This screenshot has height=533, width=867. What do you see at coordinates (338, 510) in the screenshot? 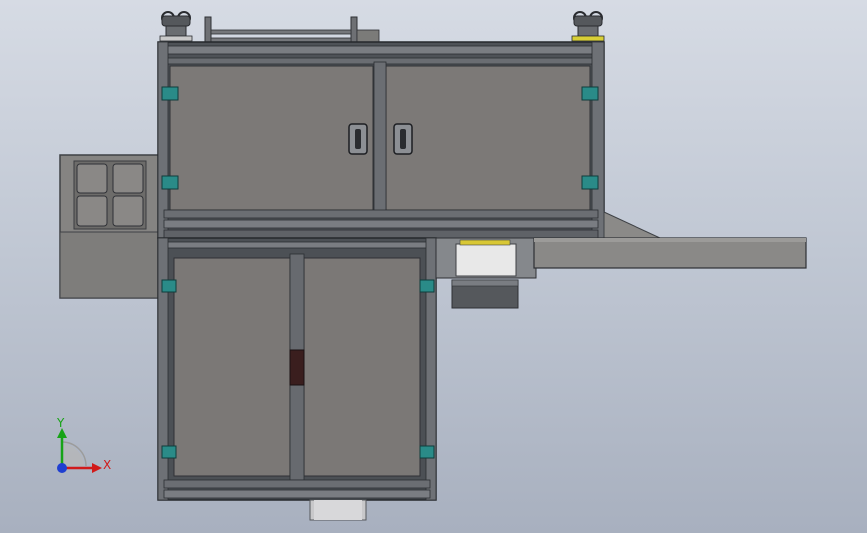
I see `bottom-outlet-cylinder` at bounding box center [338, 510].